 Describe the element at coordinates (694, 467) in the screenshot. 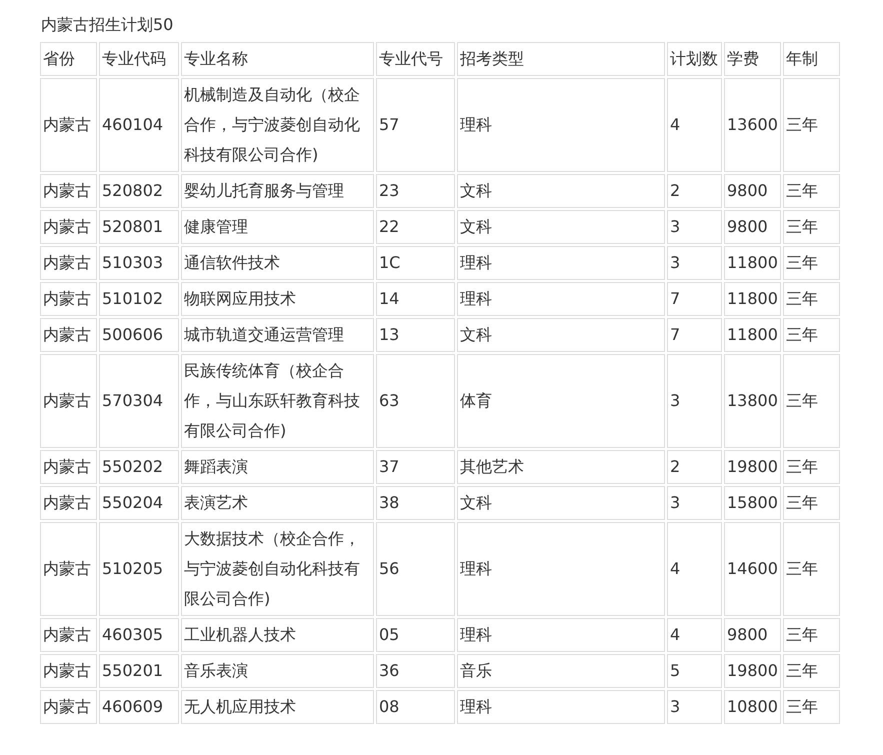

I see `table-cell: 2` at that location.